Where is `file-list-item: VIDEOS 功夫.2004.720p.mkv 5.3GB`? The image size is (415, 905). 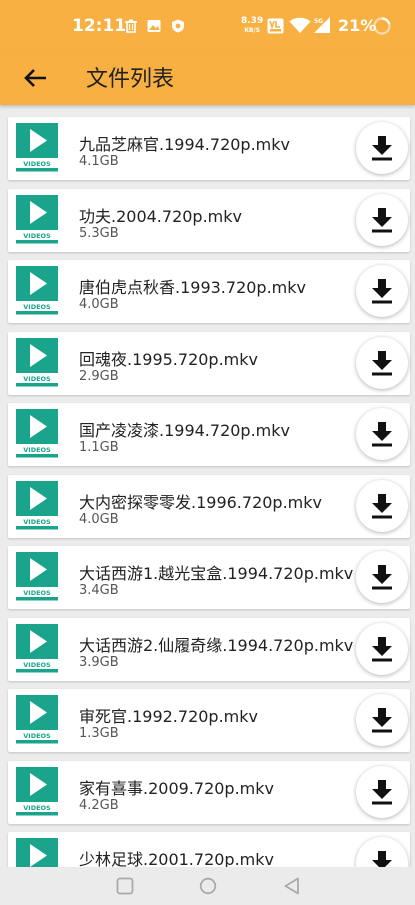 file-list-item: VIDEOS 功夫.2004.720p.mkv 5.3GB is located at coordinates (209, 220).